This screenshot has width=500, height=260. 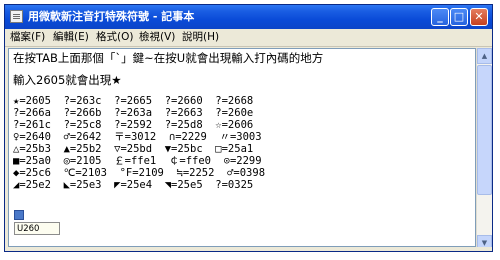 What do you see at coordinates (111, 16) in the screenshot?
I see `window-title: 用微軟新注音打特殊符號 - 記事本` at bounding box center [111, 16].